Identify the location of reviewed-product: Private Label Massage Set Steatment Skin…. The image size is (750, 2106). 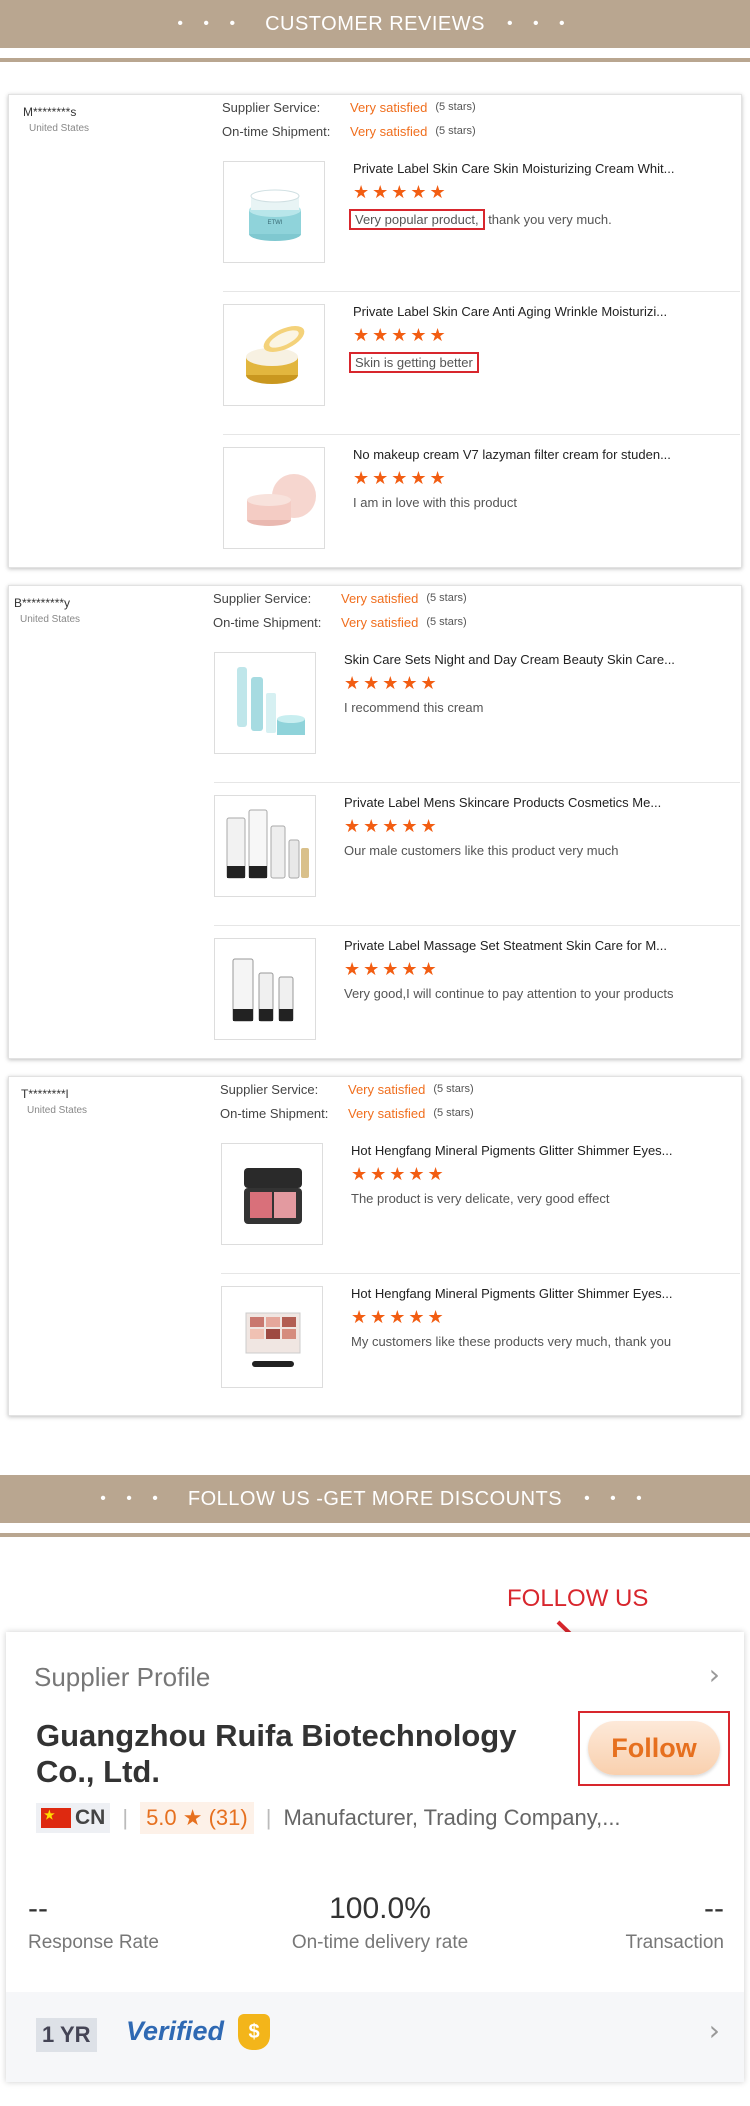
(477, 997).